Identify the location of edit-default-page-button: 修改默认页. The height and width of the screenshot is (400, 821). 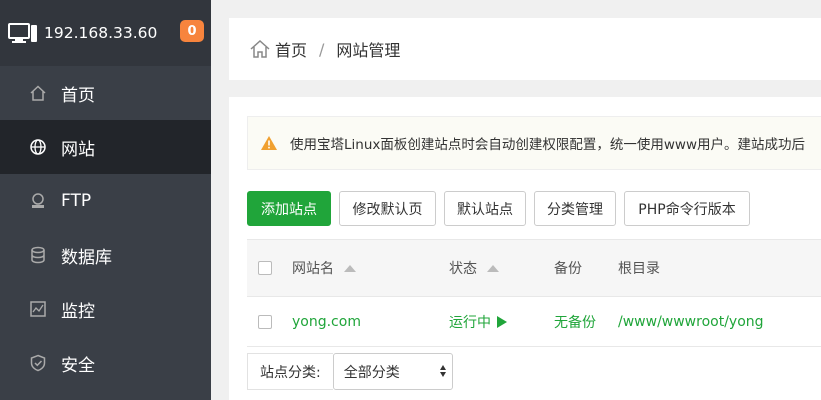
(387, 208).